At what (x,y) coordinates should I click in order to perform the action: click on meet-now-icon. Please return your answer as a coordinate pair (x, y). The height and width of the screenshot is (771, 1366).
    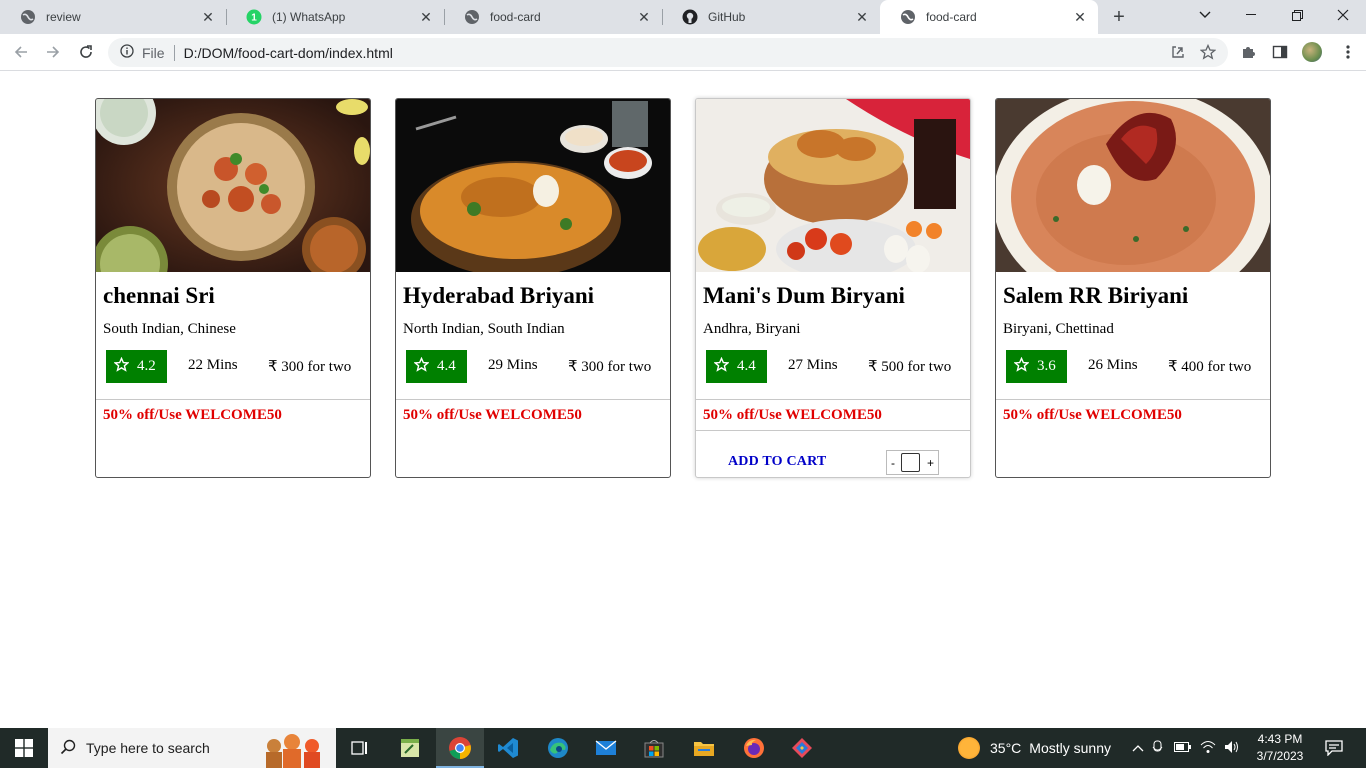
    Looking at the image, I should click on (1159, 748).